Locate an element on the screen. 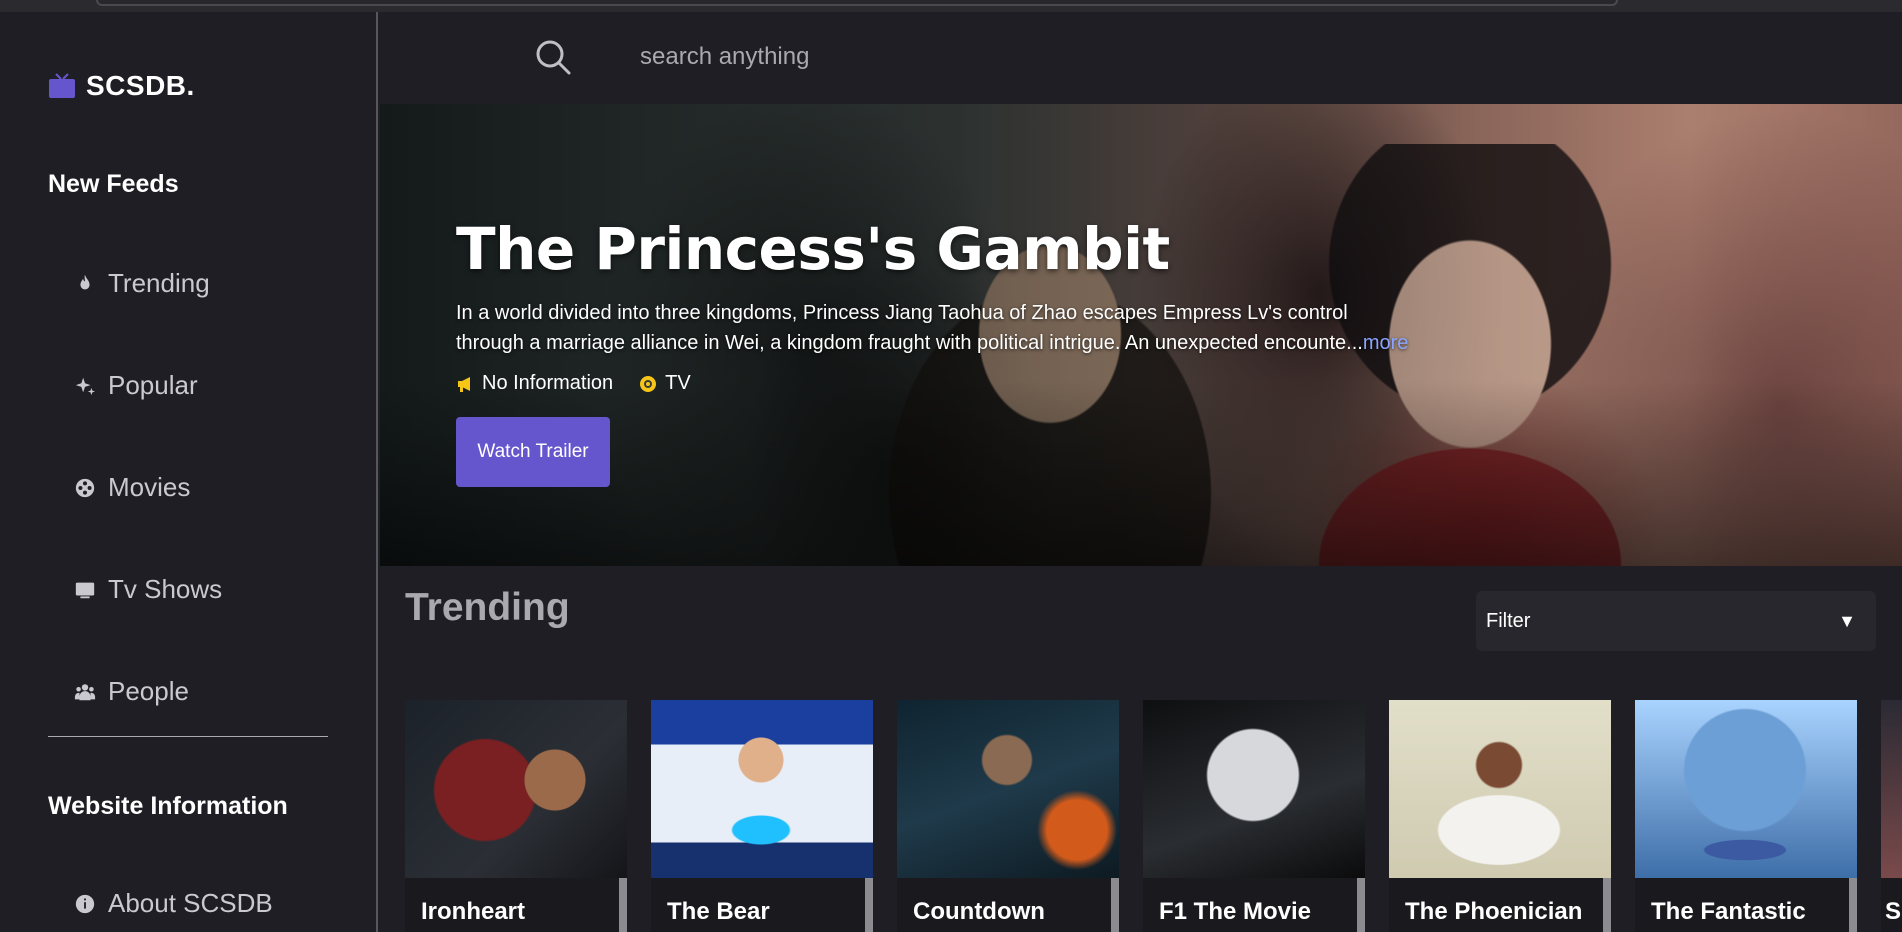 Image resolution: width=1902 pixels, height=932 pixels. info-icon is located at coordinates (85, 903).